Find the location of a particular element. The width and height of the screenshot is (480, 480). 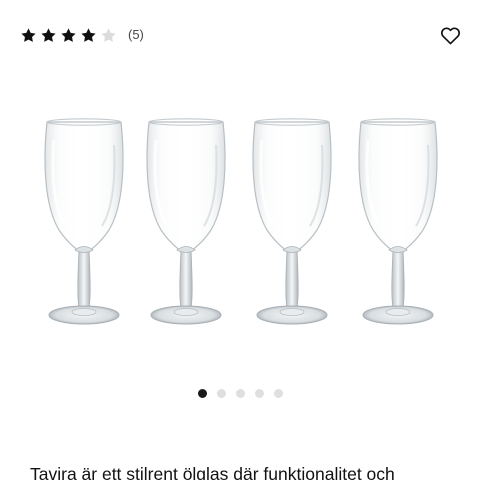

star-rating is located at coordinates (68, 35).